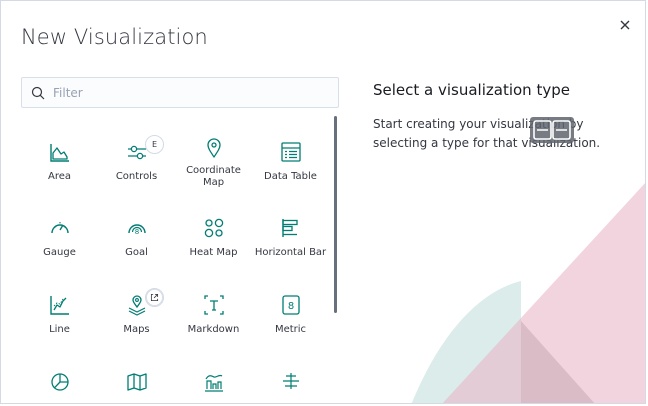  I want to click on viz-tile-tsvb, so click(213, 377).